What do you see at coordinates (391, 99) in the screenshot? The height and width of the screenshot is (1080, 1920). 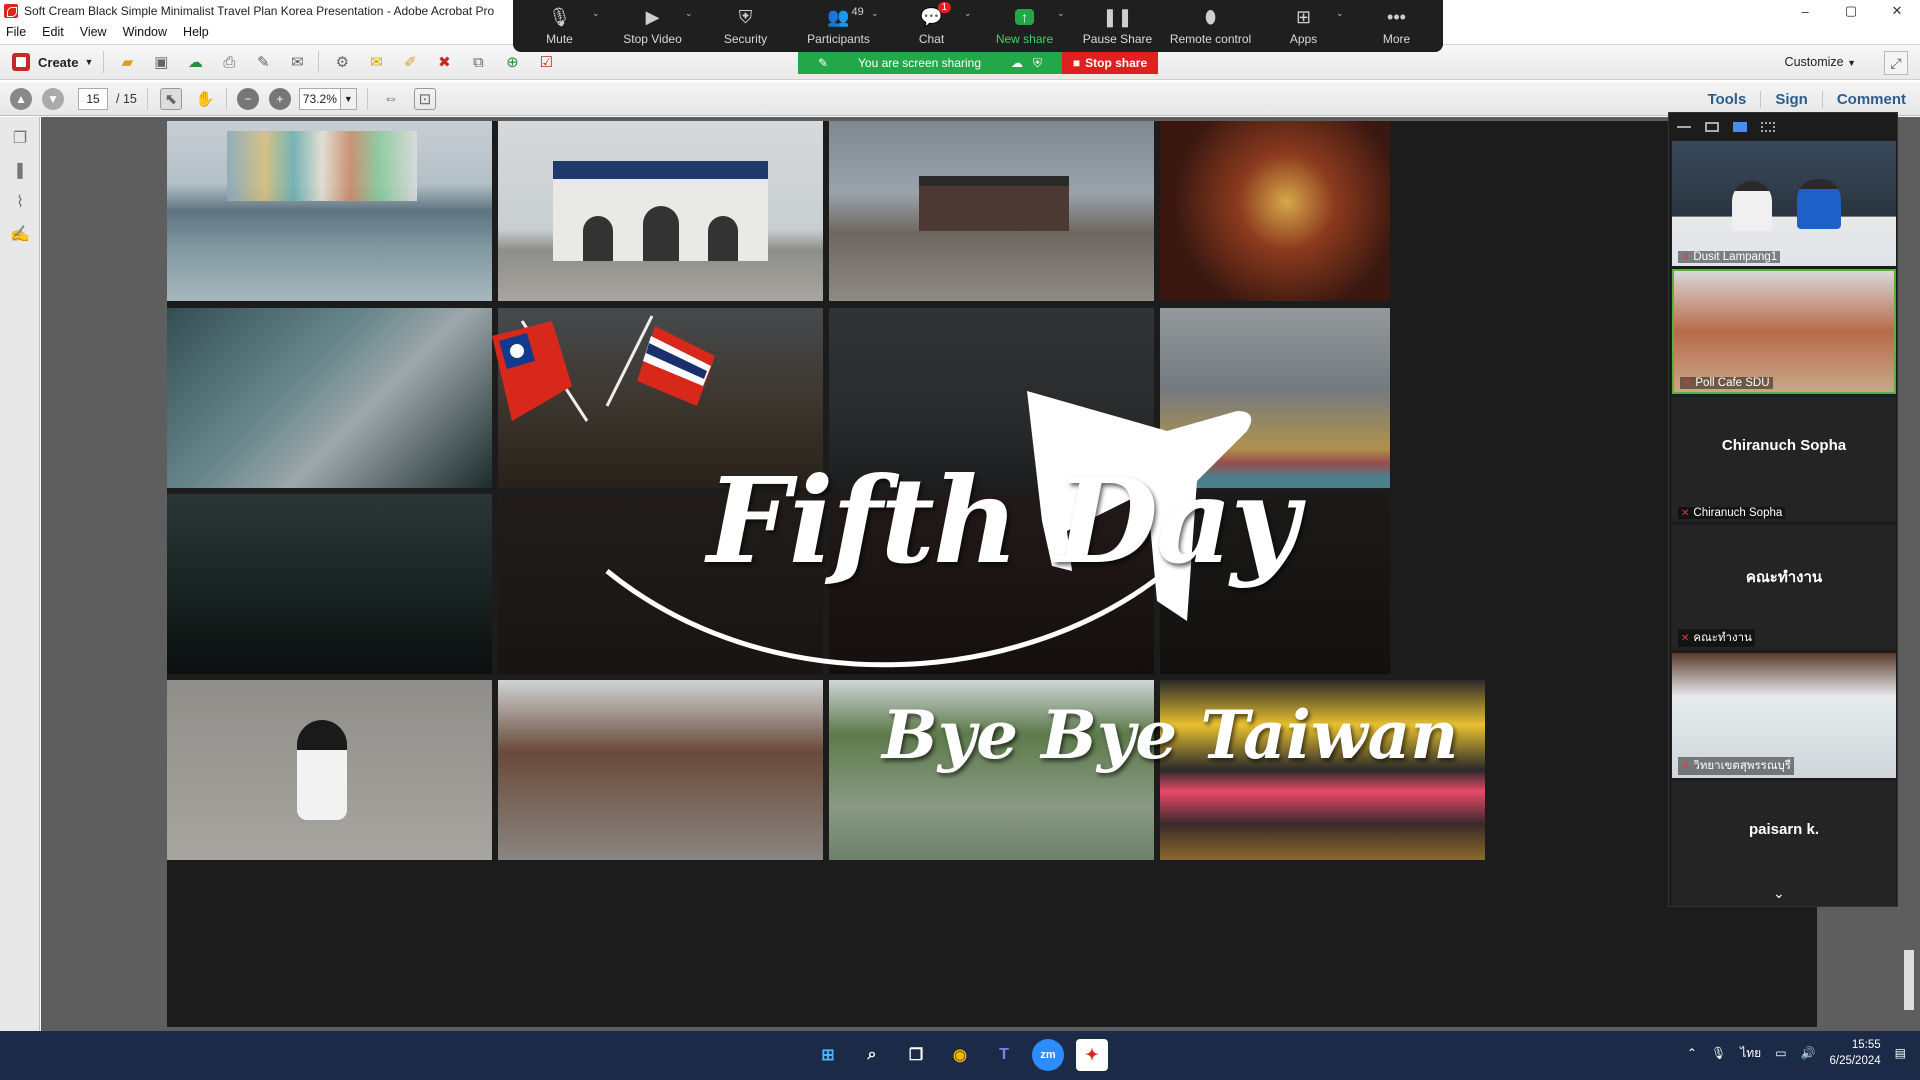 I see `fit-width-icon: ⇔` at bounding box center [391, 99].